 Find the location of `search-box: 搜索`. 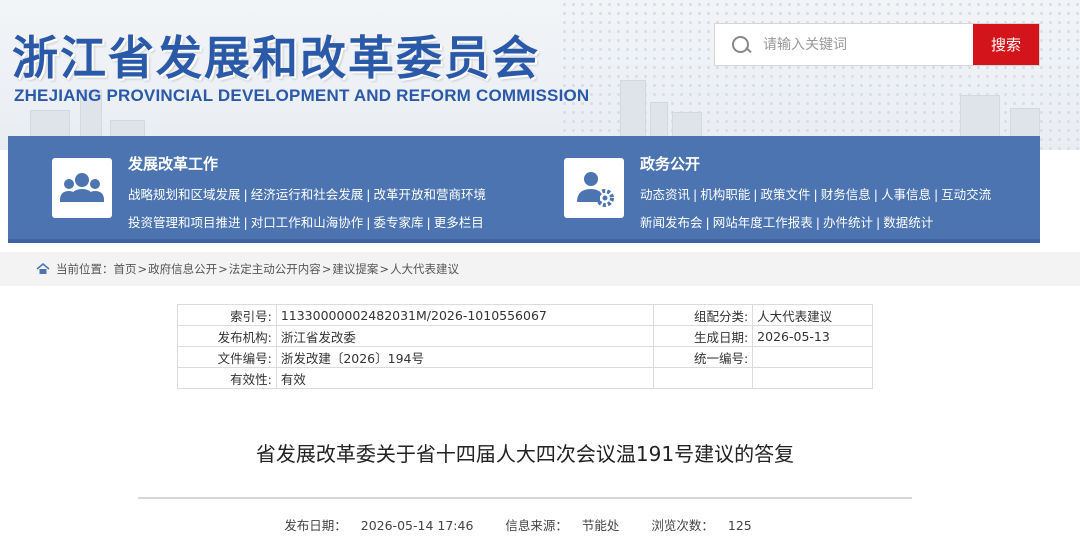

search-box: 搜索 is located at coordinates (877, 44).